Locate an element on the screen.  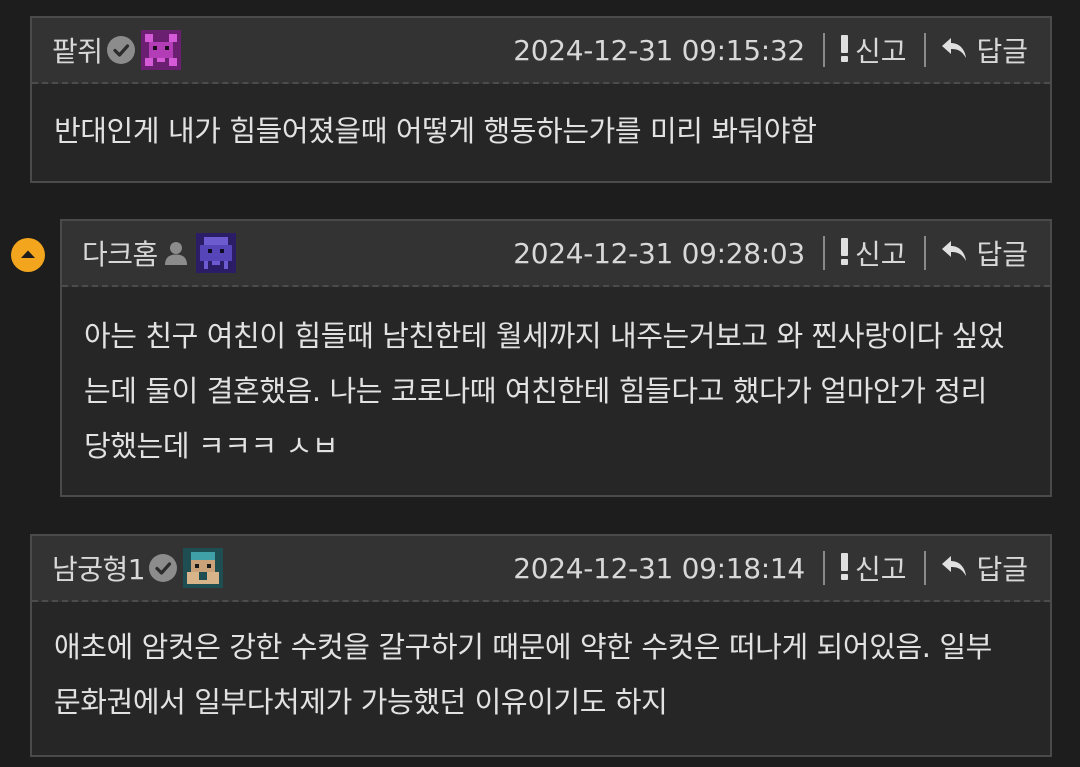
author-name: 다크홈 is located at coordinates (120, 253).